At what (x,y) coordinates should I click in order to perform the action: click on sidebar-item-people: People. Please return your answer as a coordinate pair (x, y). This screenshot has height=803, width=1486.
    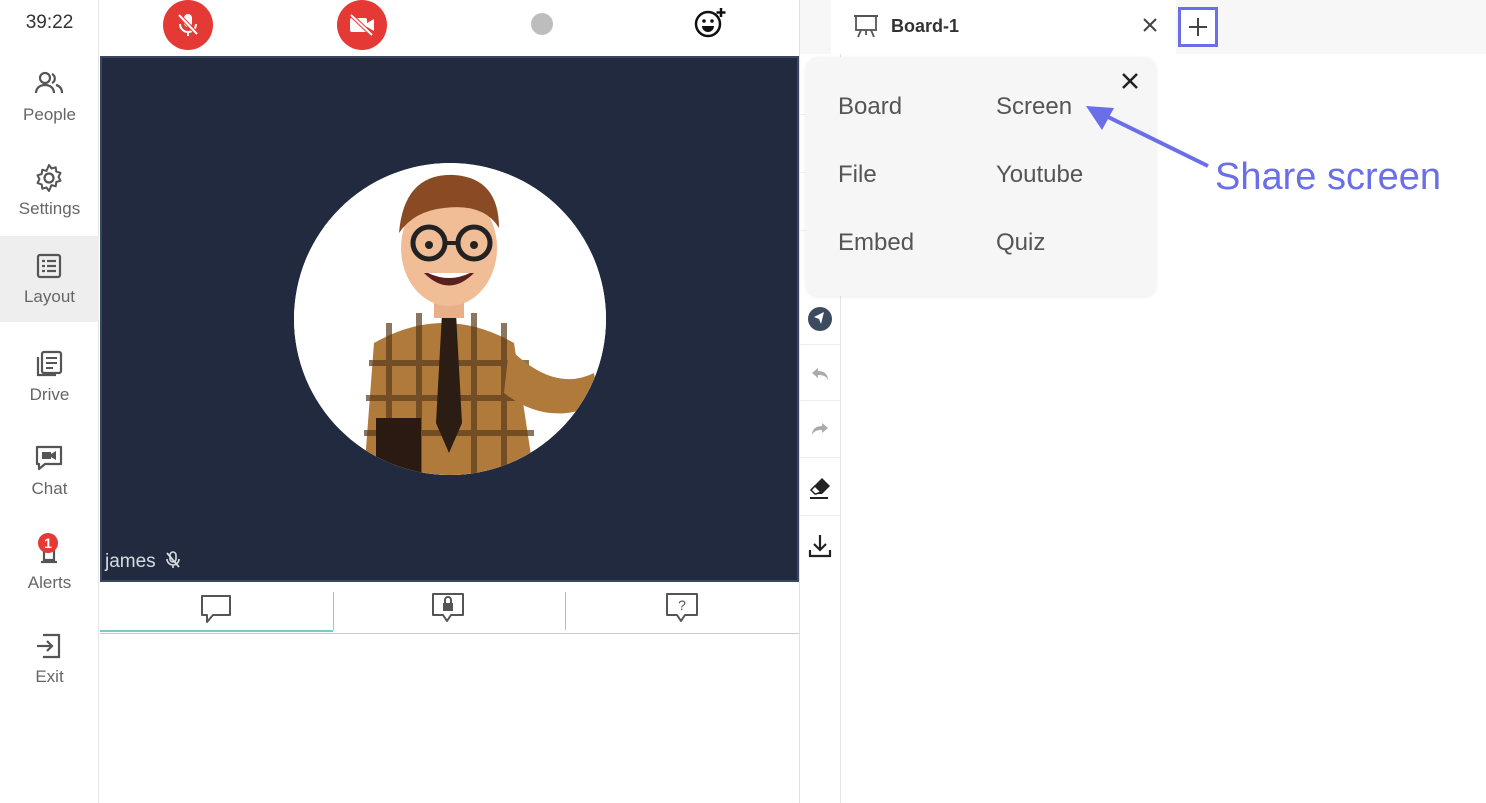
    Looking at the image, I should click on (49, 103).